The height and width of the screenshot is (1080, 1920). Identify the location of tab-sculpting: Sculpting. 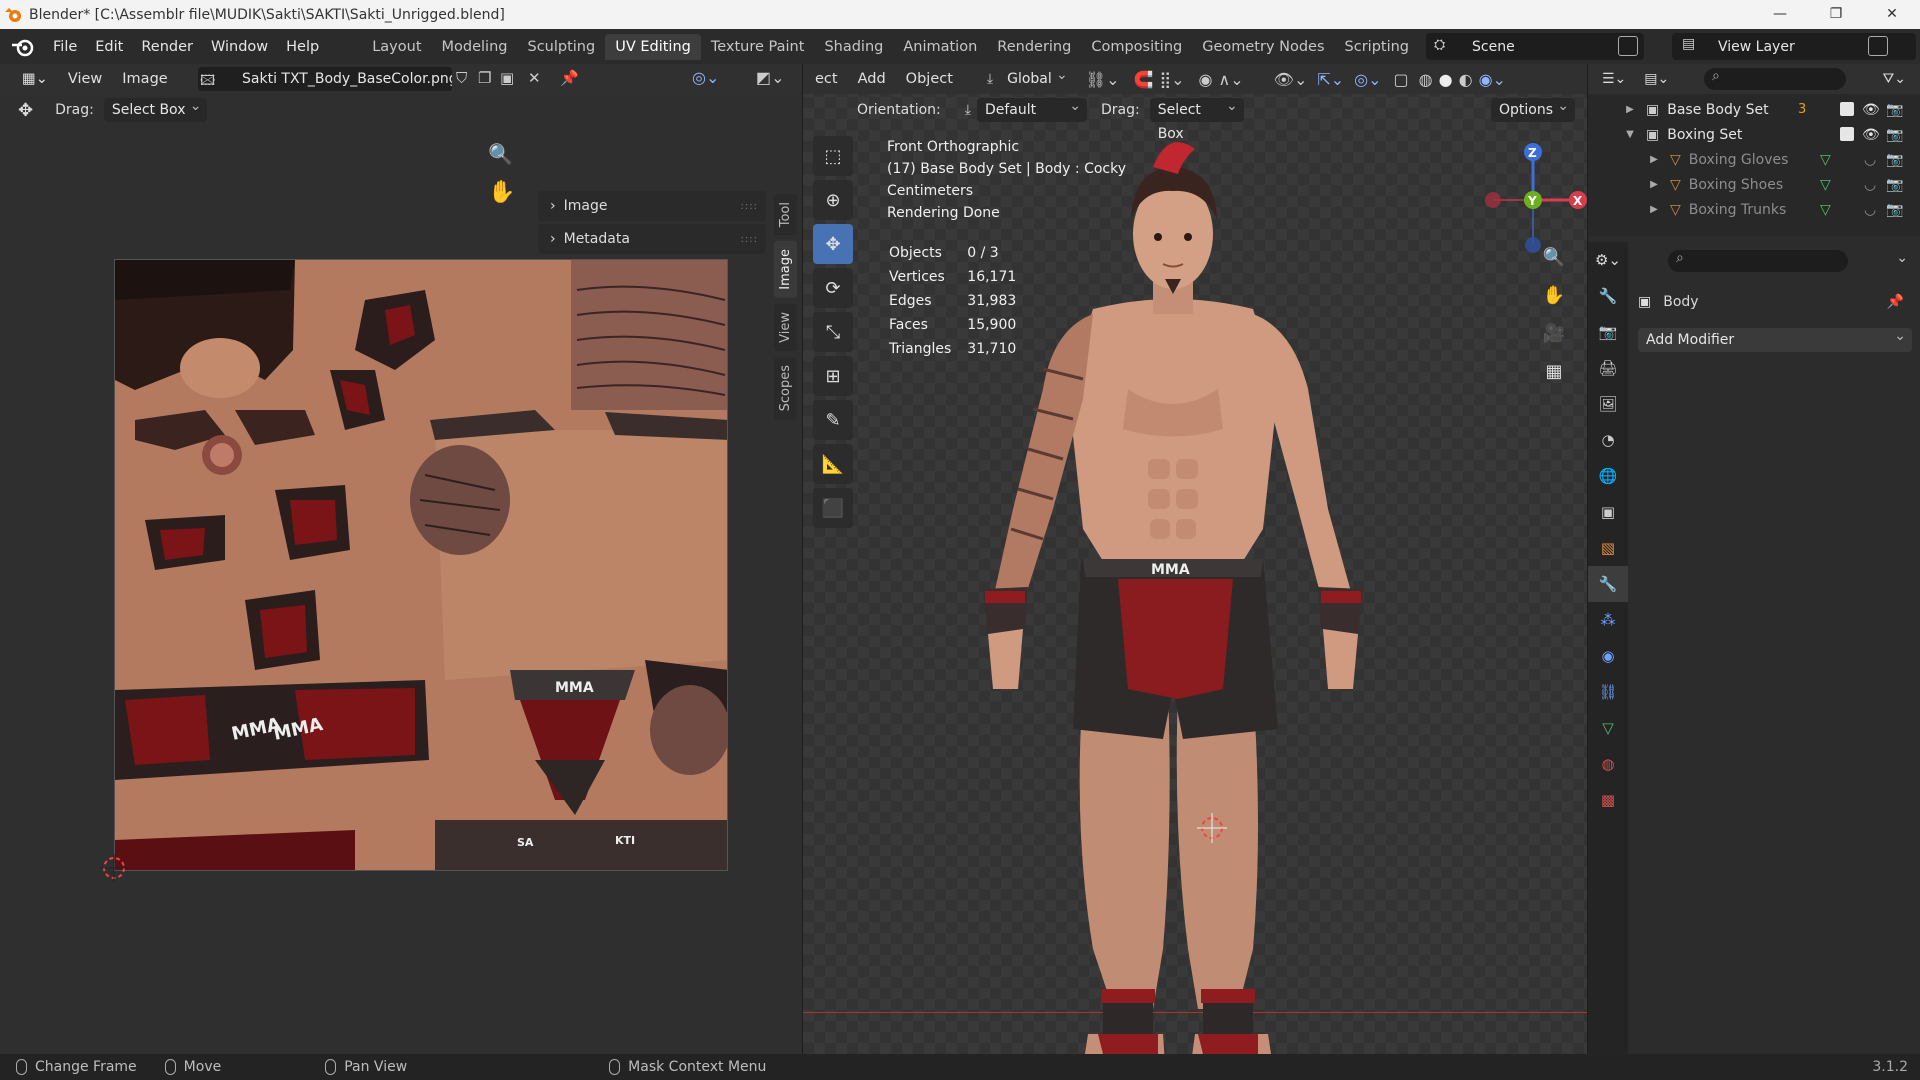
(561, 47).